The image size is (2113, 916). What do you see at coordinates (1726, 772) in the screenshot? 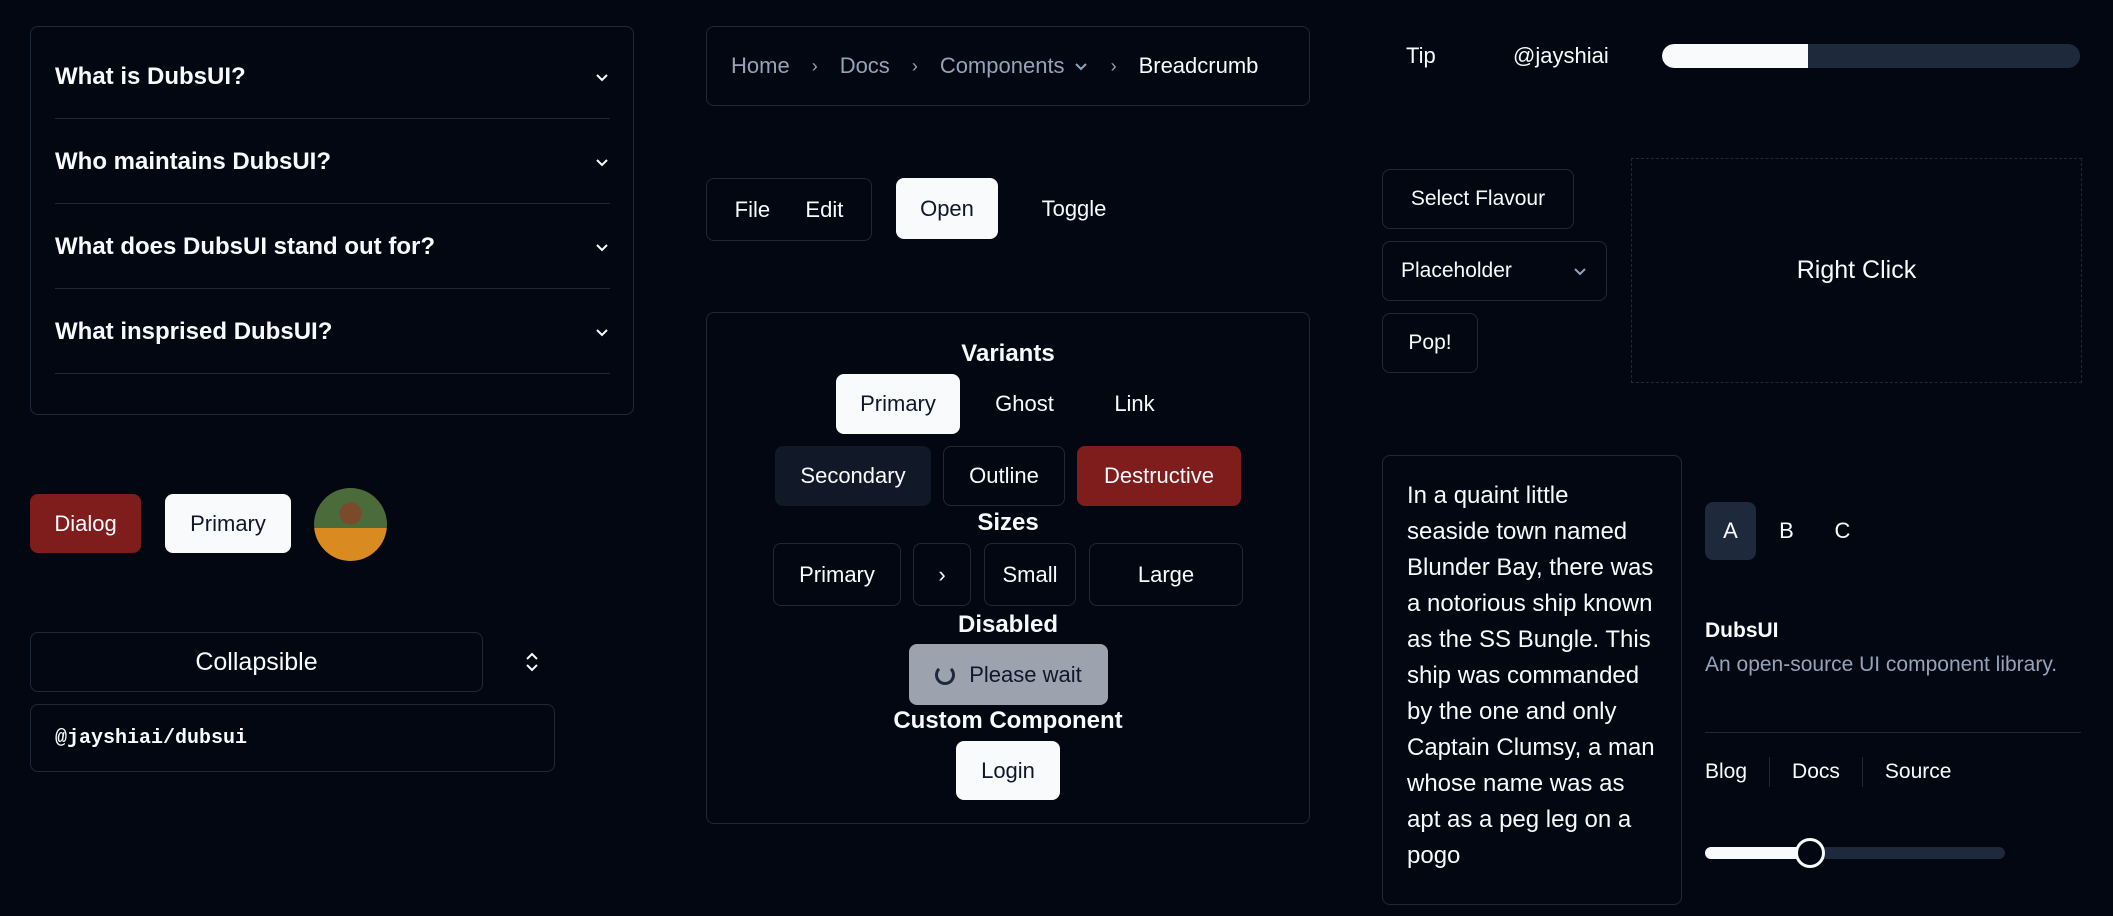
I see `link-blog: Blog` at bounding box center [1726, 772].